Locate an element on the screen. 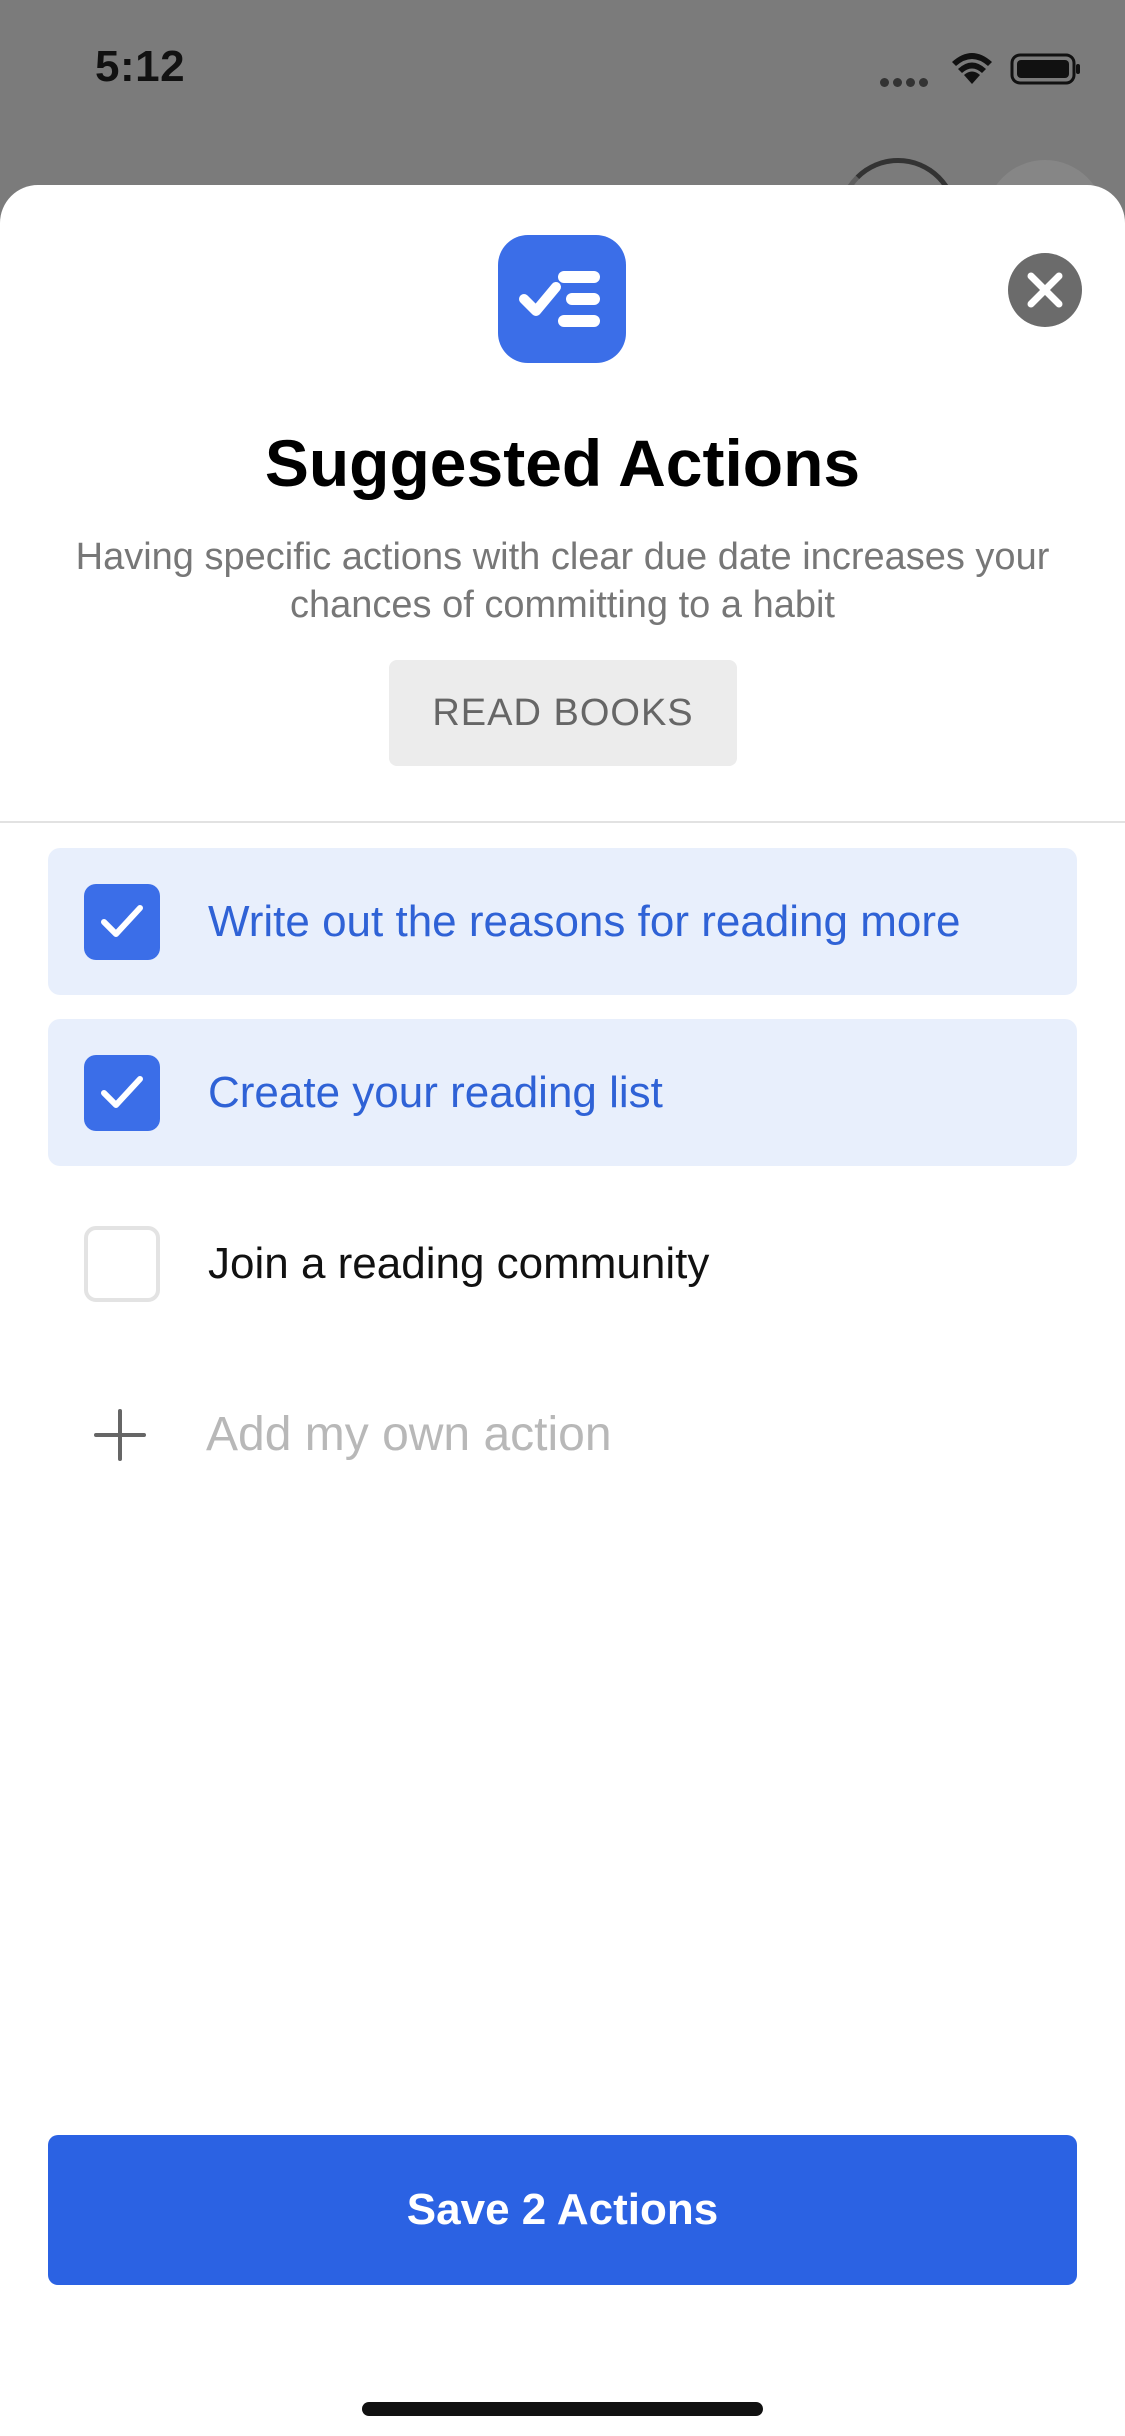  status-time: 5:12 is located at coordinates (140, 66).